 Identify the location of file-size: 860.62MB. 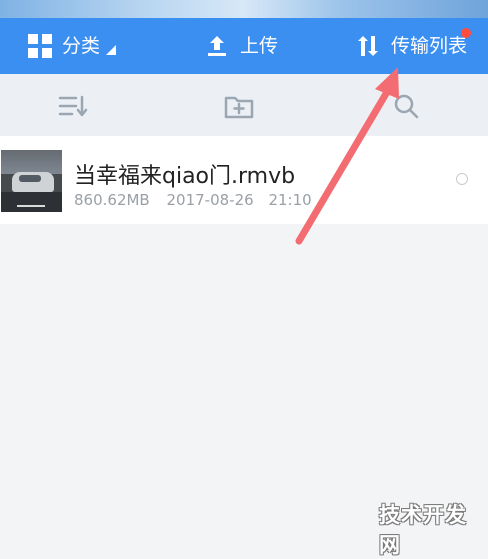
(112, 200).